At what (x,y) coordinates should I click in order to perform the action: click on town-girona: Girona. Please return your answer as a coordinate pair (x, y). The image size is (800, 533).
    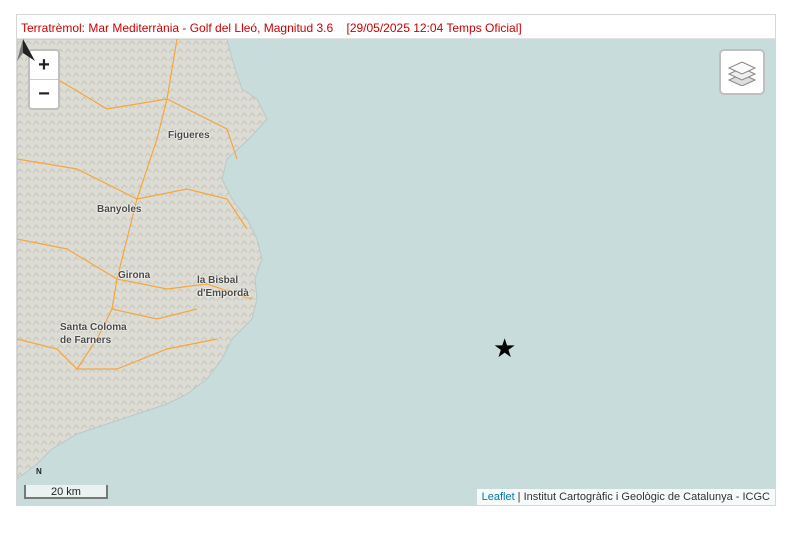
    Looking at the image, I should click on (134, 275).